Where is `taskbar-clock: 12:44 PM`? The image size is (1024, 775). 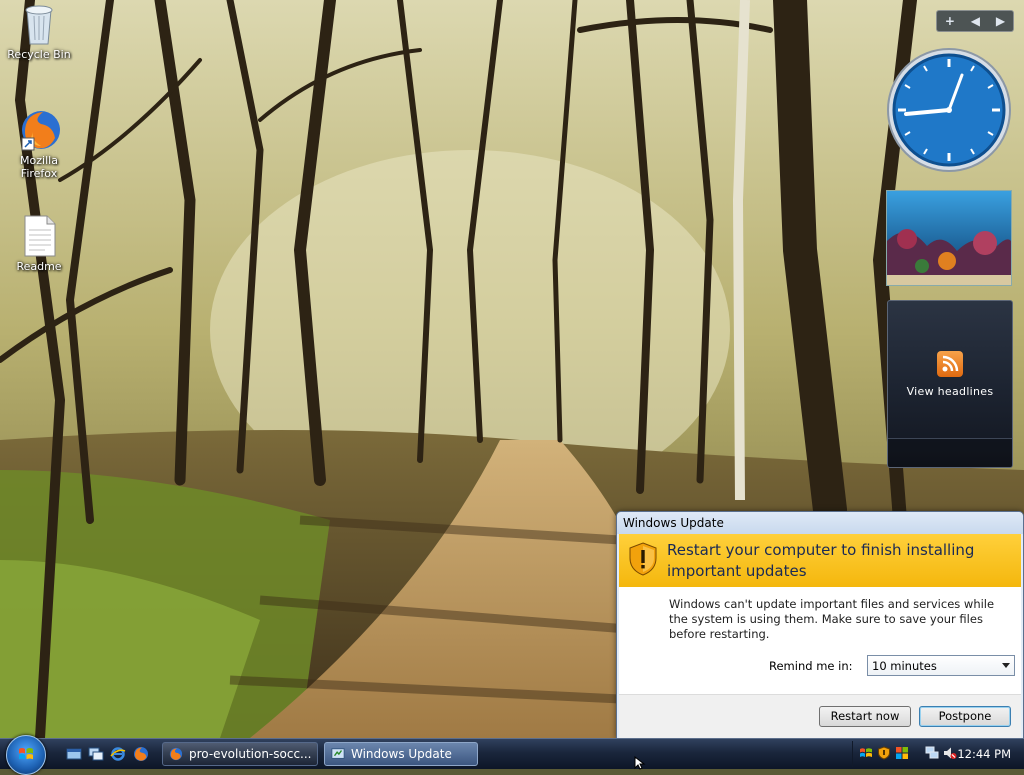
taskbar-clock: 12:44 PM is located at coordinates (984, 754).